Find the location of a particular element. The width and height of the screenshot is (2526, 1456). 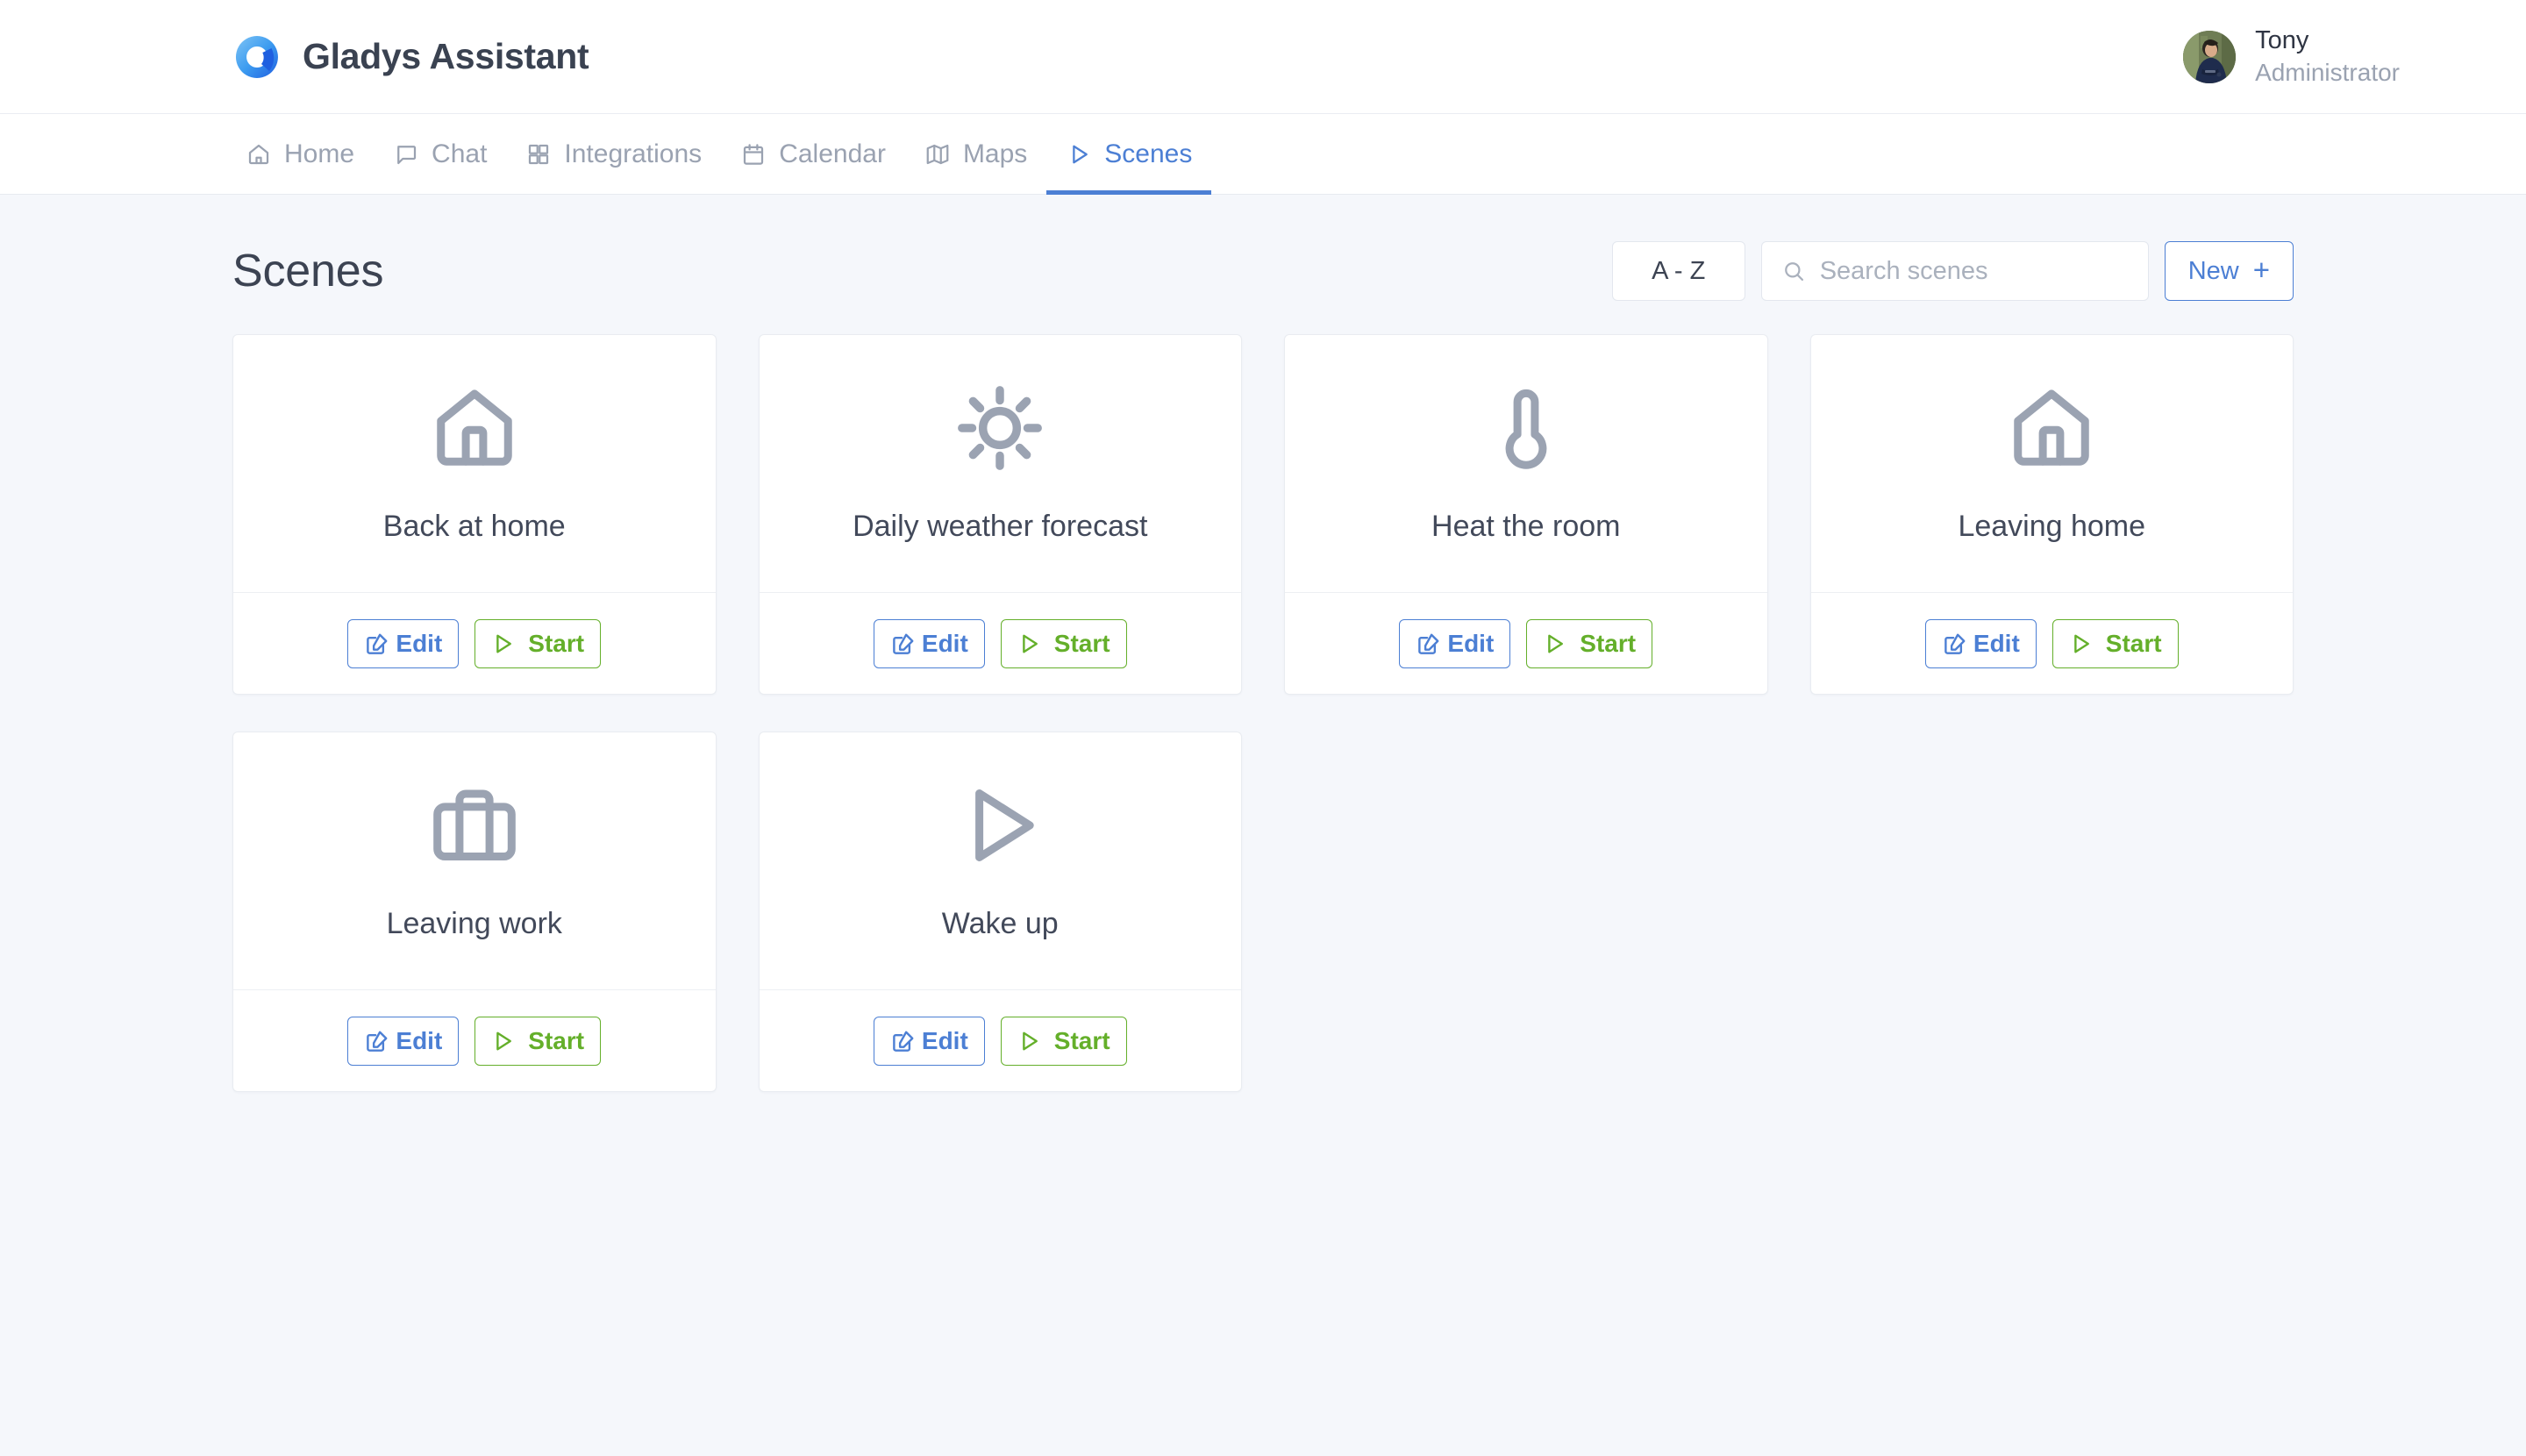

nav-item-home: Home is located at coordinates (300, 154).